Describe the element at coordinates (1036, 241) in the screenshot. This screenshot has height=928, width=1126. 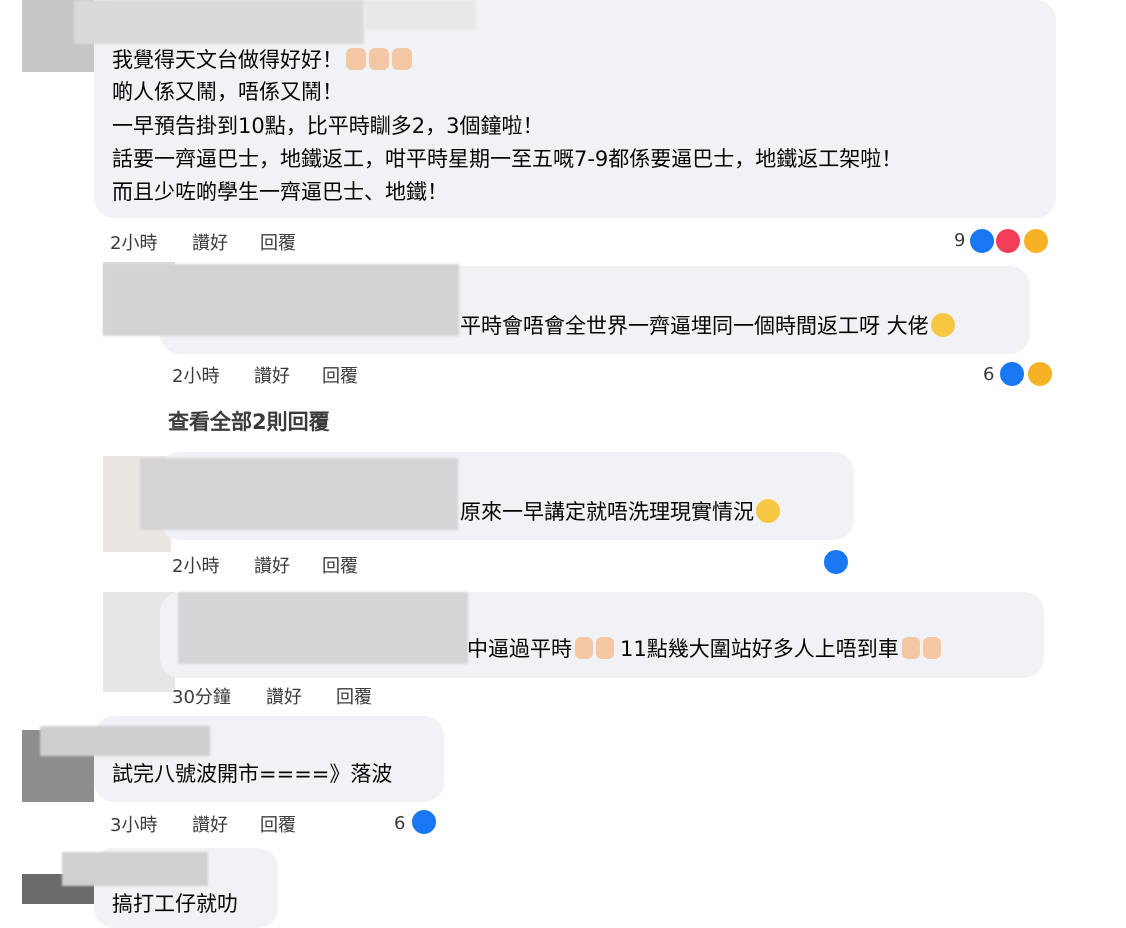
I see `care-reaction-icon` at that location.